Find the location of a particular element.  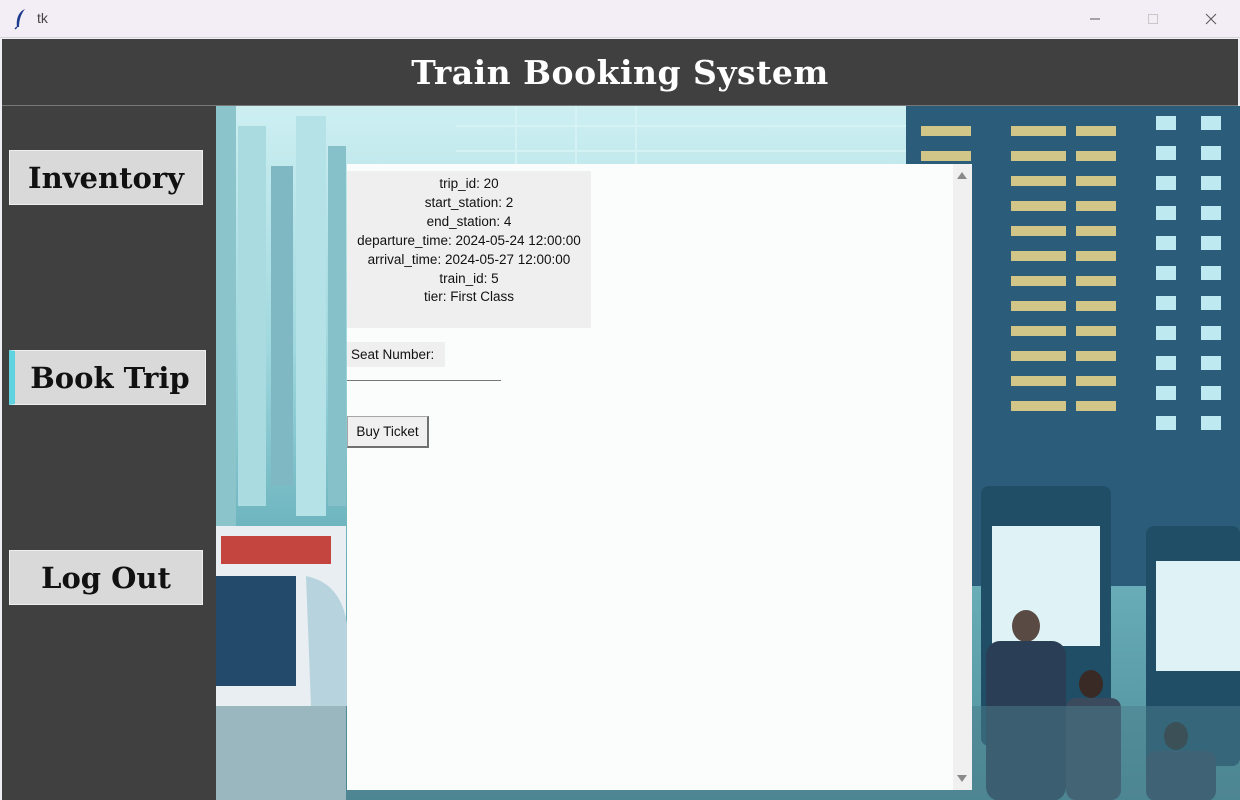

inventory-button: Inventory is located at coordinates (106, 177).